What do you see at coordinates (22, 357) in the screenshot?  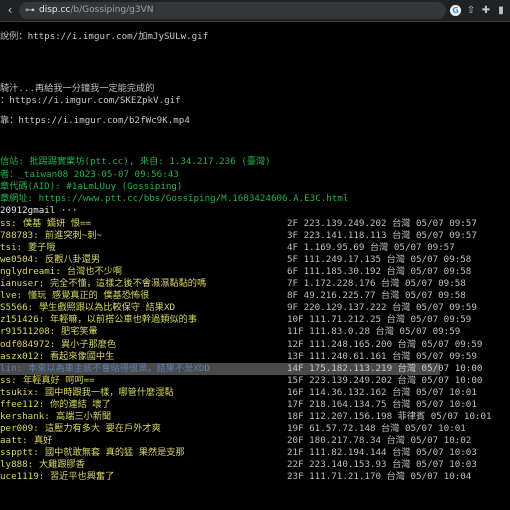 I see `push-user: aszx012:` at bounding box center [22, 357].